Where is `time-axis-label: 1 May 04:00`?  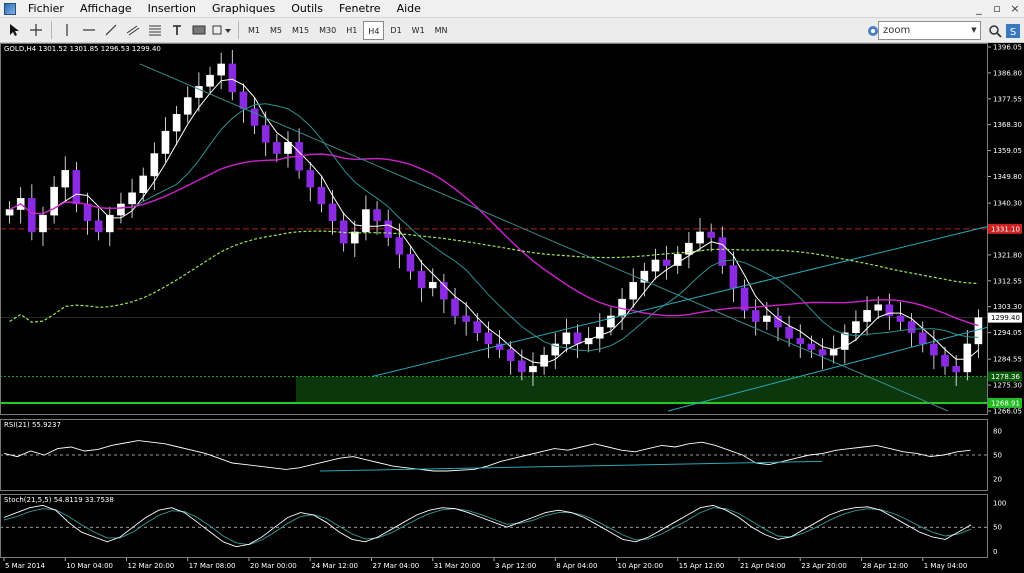
time-axis-label: 1 May 04:00 is located at coordinates (946, 566).